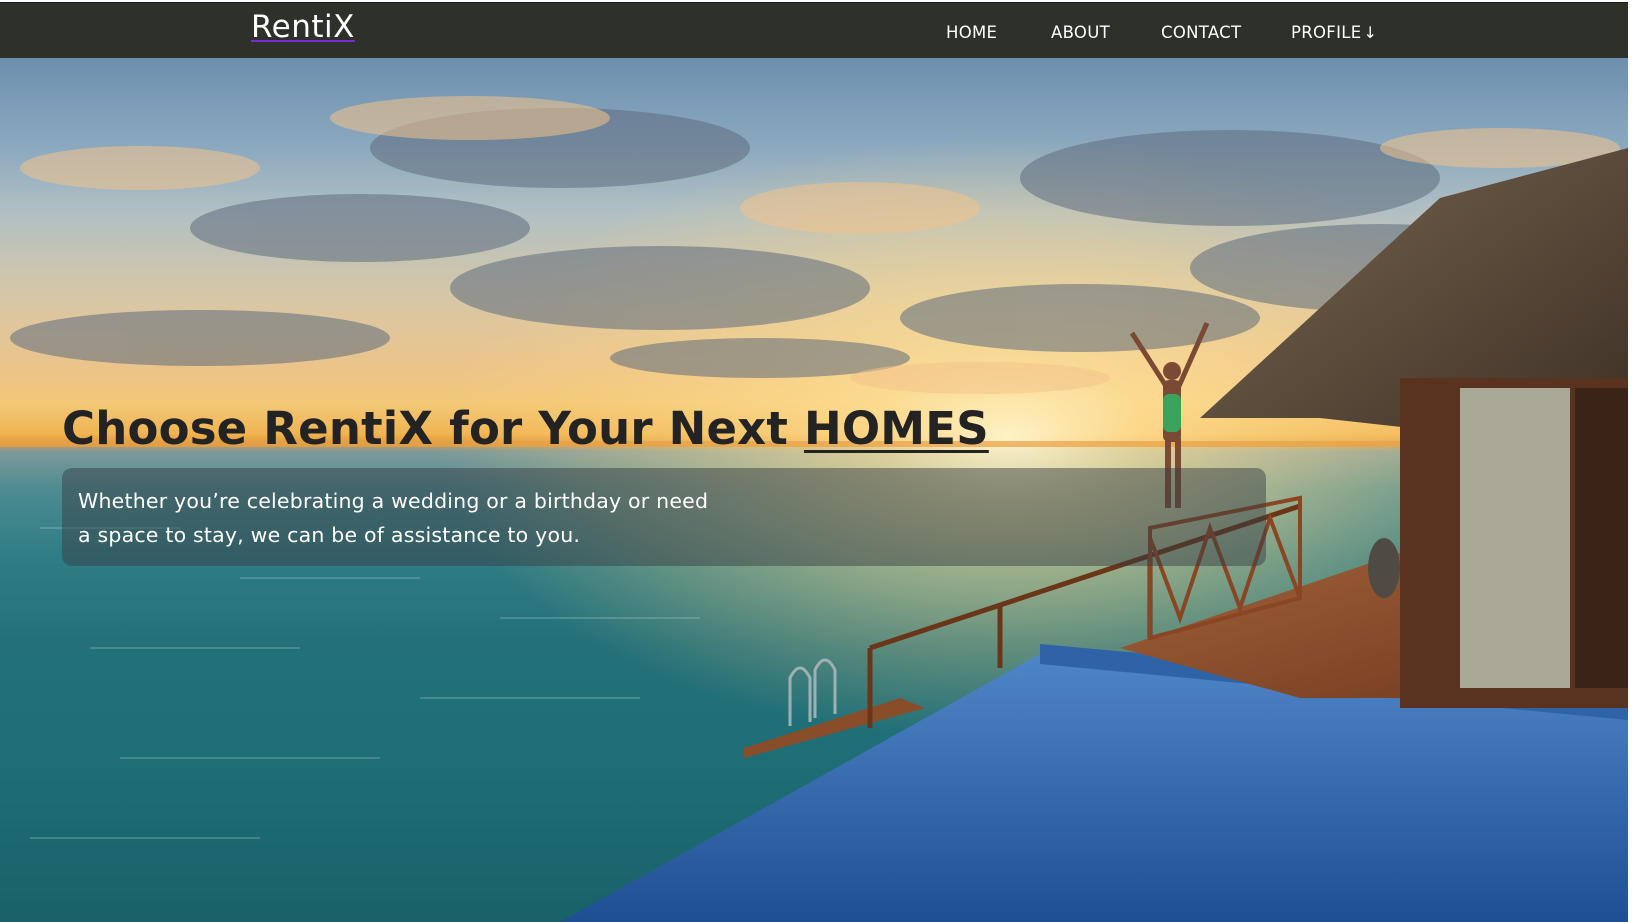 This screenshot has height=922, width=1633. I want to click on nav-profile-dropdown: PROFILE ↓, so click(1334, 32).